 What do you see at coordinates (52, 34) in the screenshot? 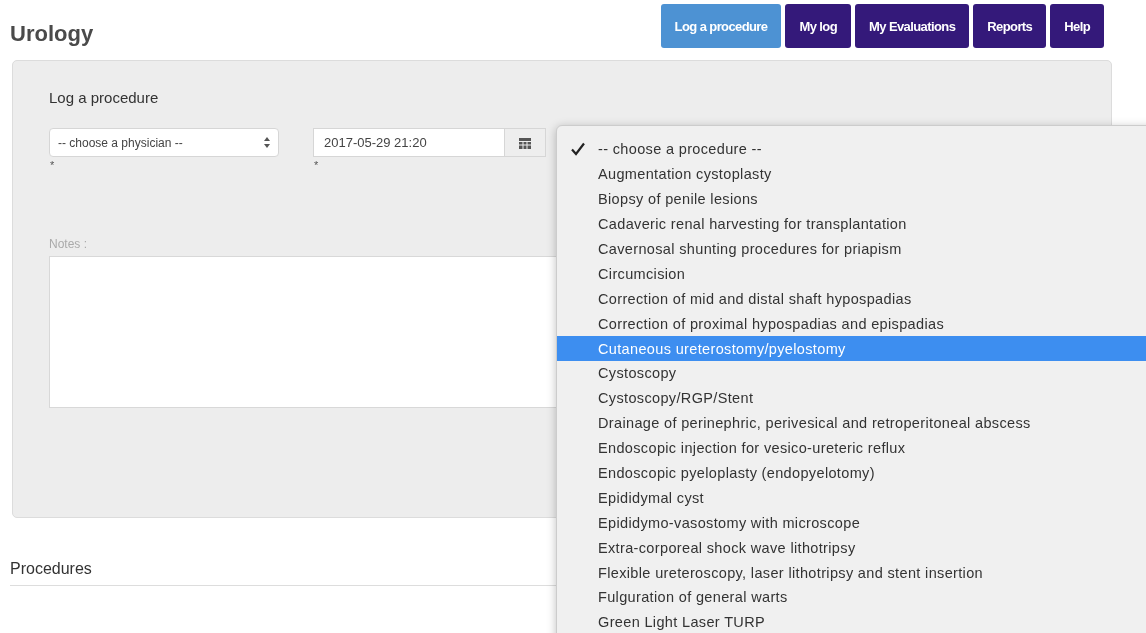
I see `page-title: Urology` at bounding box center [52, 34].